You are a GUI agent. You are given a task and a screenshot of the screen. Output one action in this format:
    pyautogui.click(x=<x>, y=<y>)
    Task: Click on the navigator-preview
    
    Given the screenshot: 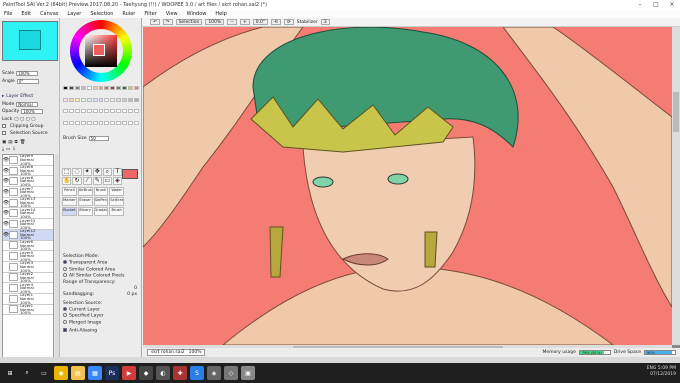 What is the action you would take?
    pyautogui.click(x=30, y=41)
    